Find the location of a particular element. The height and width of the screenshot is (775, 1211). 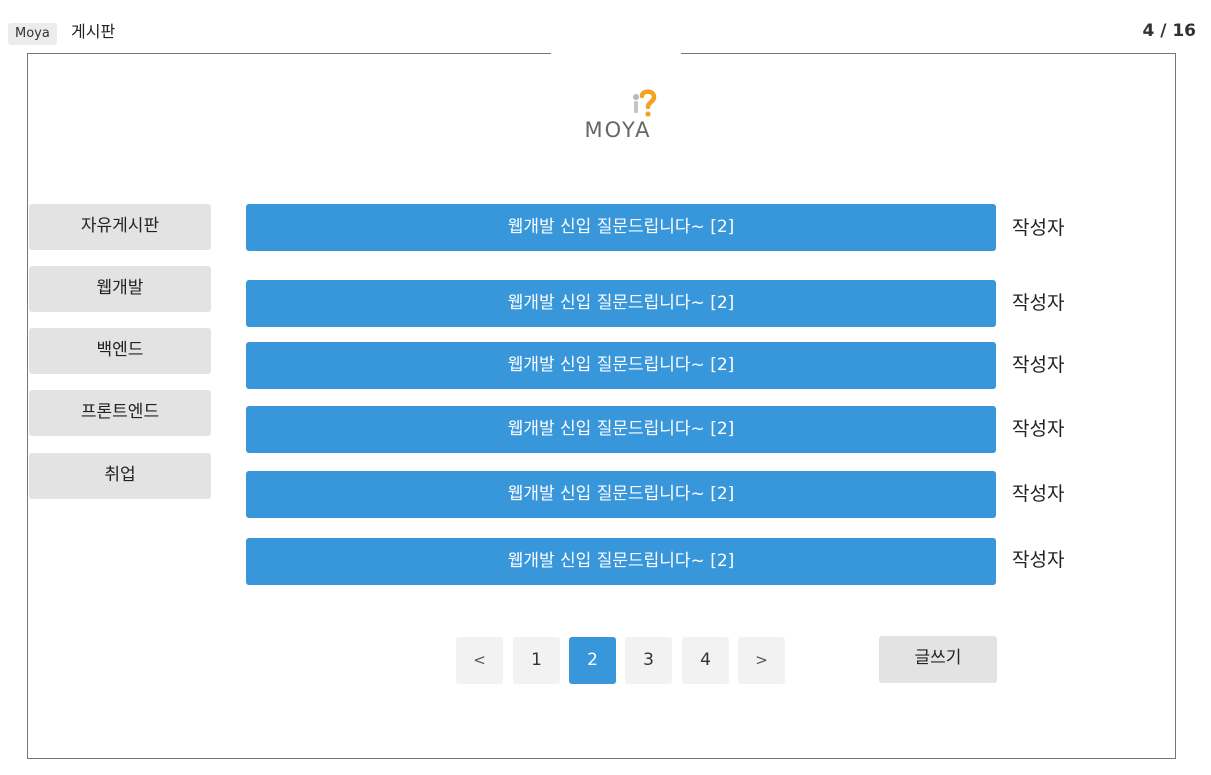

sidebar-item-web-dev: 웹개발 is located at coordinates (120, 289).